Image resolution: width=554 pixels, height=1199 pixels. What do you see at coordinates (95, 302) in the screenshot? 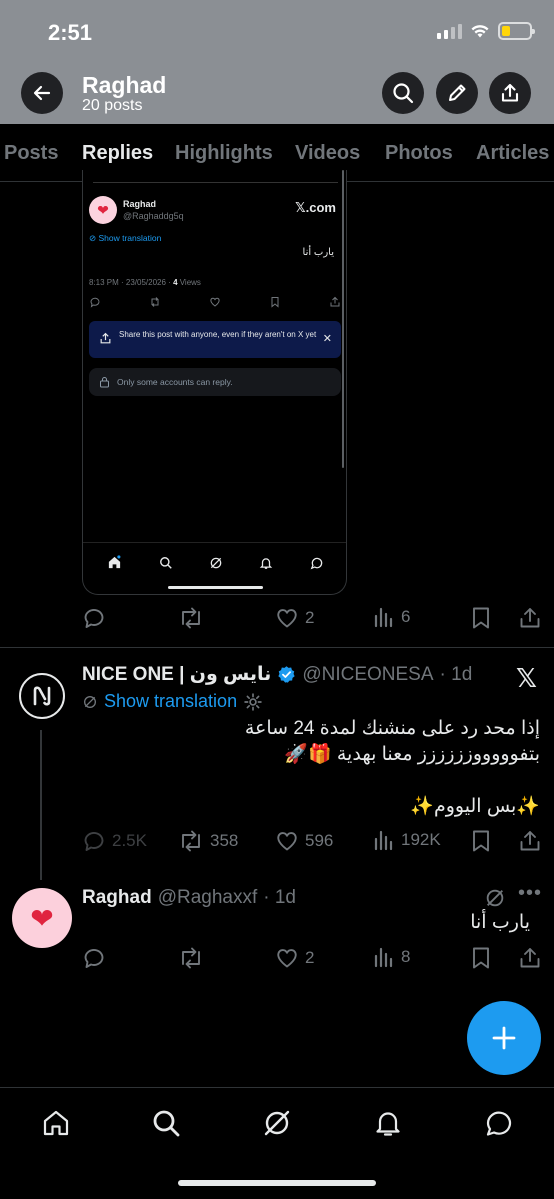
I see `embed-reply-icon` at bounding box center [95, 302].